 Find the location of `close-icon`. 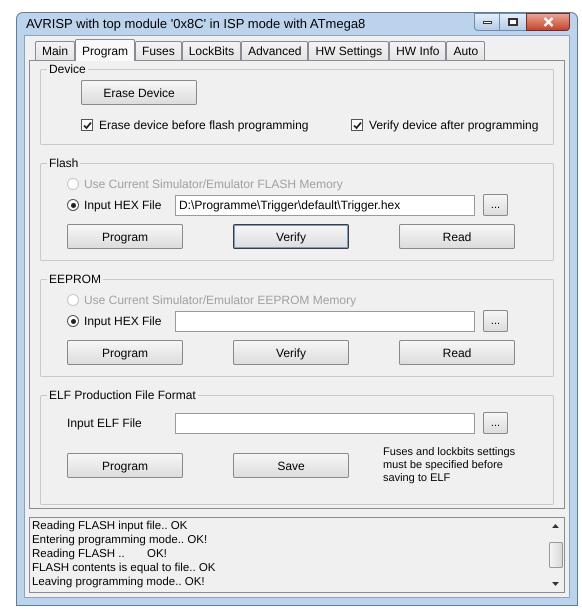

close-icon is located at coordinates (548, 22).